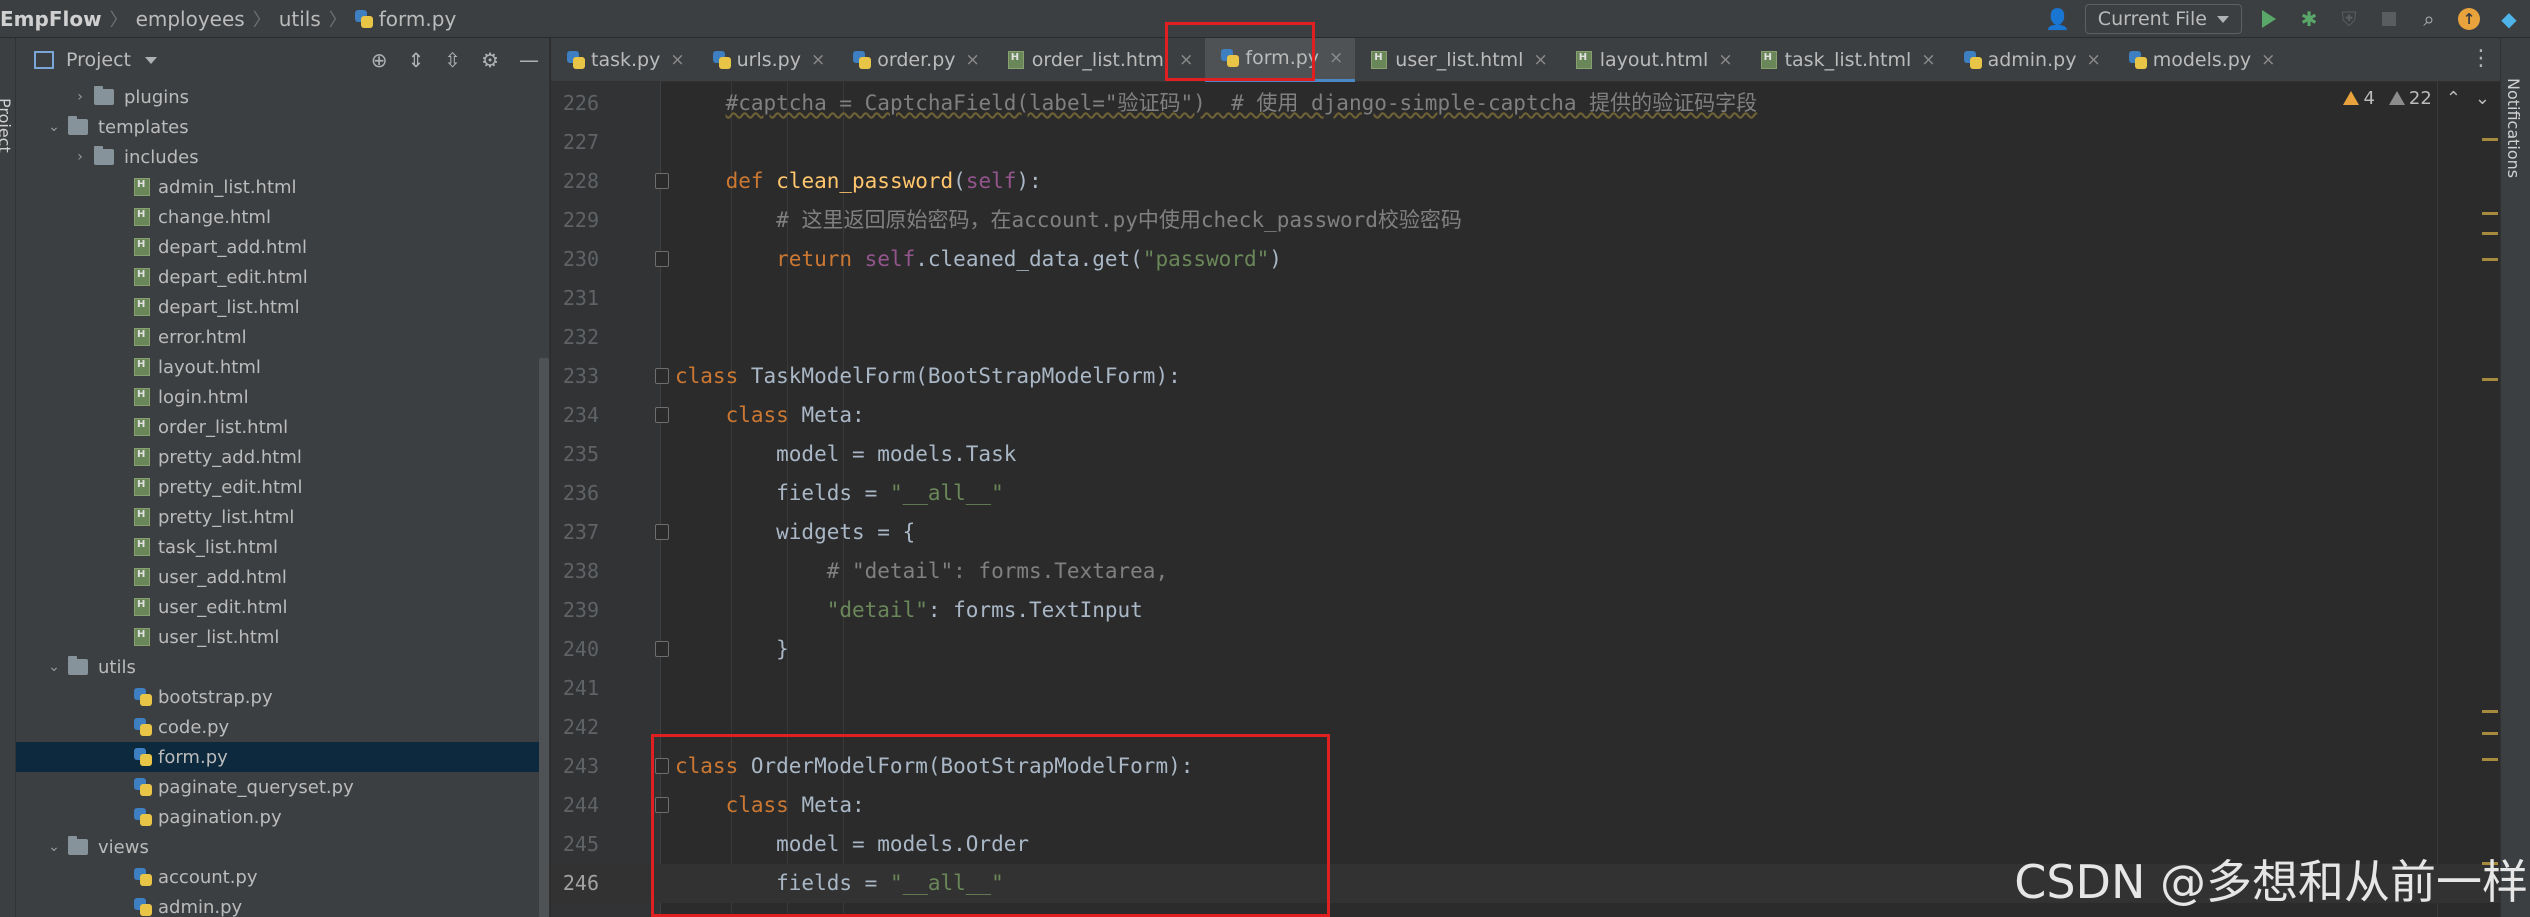  I want to click on editor-tab: admin.py ×, so click(2030, 60).